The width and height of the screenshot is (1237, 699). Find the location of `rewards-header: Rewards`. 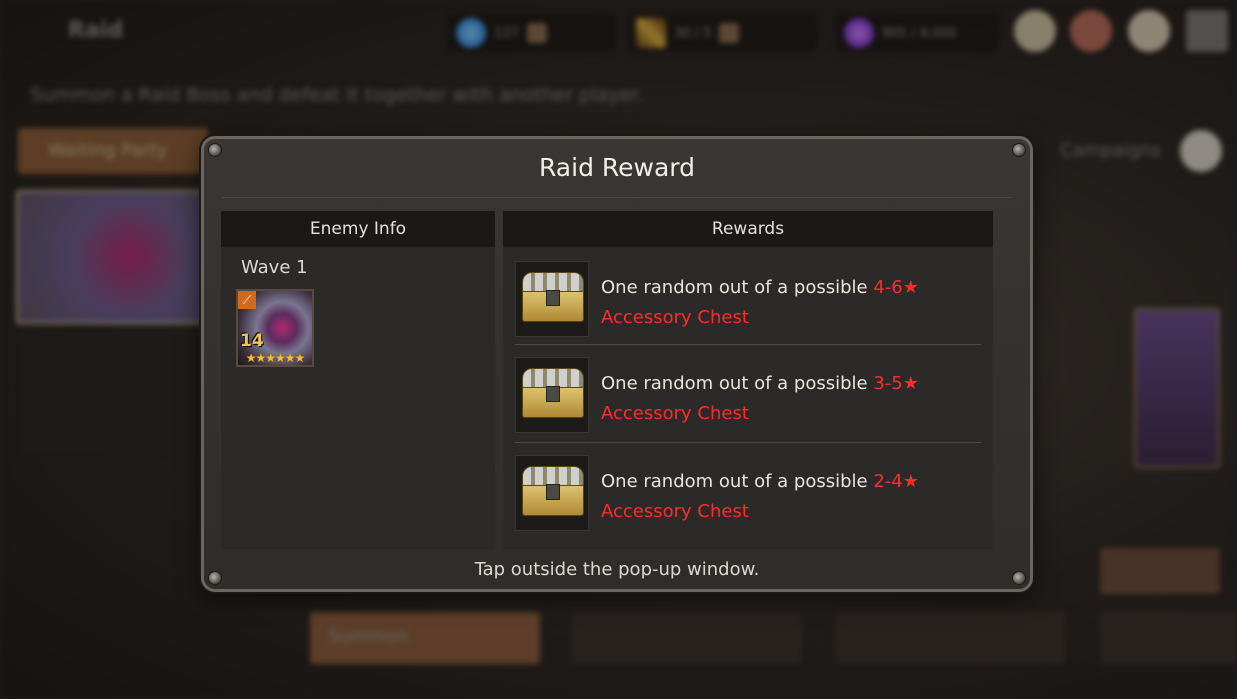

rewards-header: Rewards is located at coordinates (748, 229).